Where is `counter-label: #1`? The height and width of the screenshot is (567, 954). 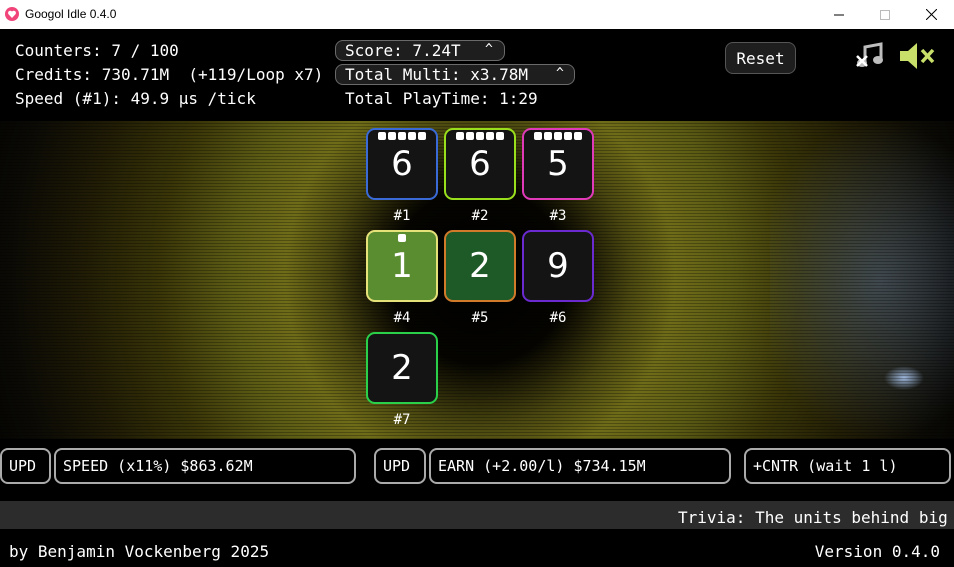 counter-label: #1 is located at coordinates (402, 216).